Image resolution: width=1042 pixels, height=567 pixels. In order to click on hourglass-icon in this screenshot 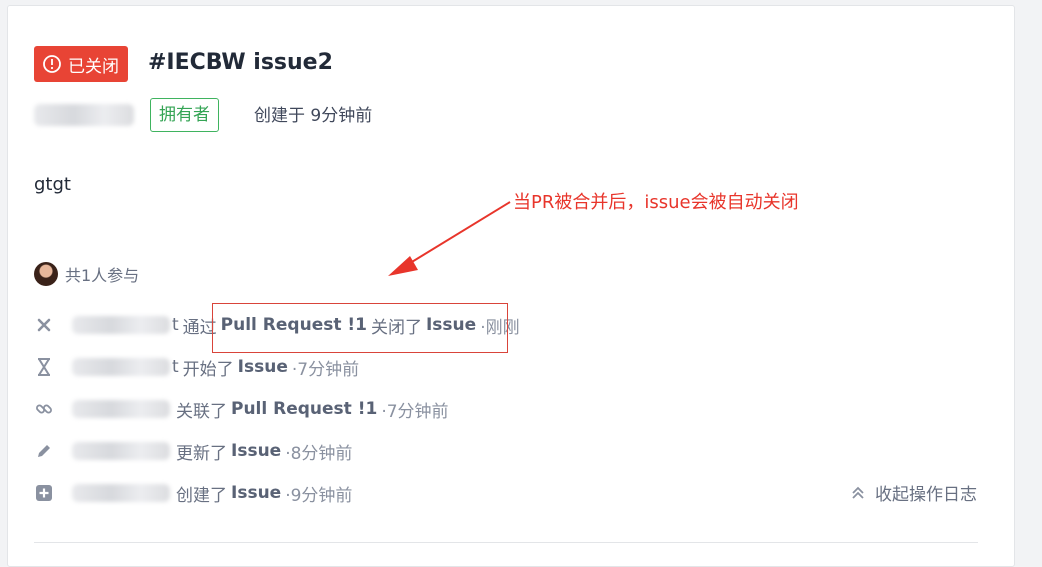, I will do `click(44, 367)`.